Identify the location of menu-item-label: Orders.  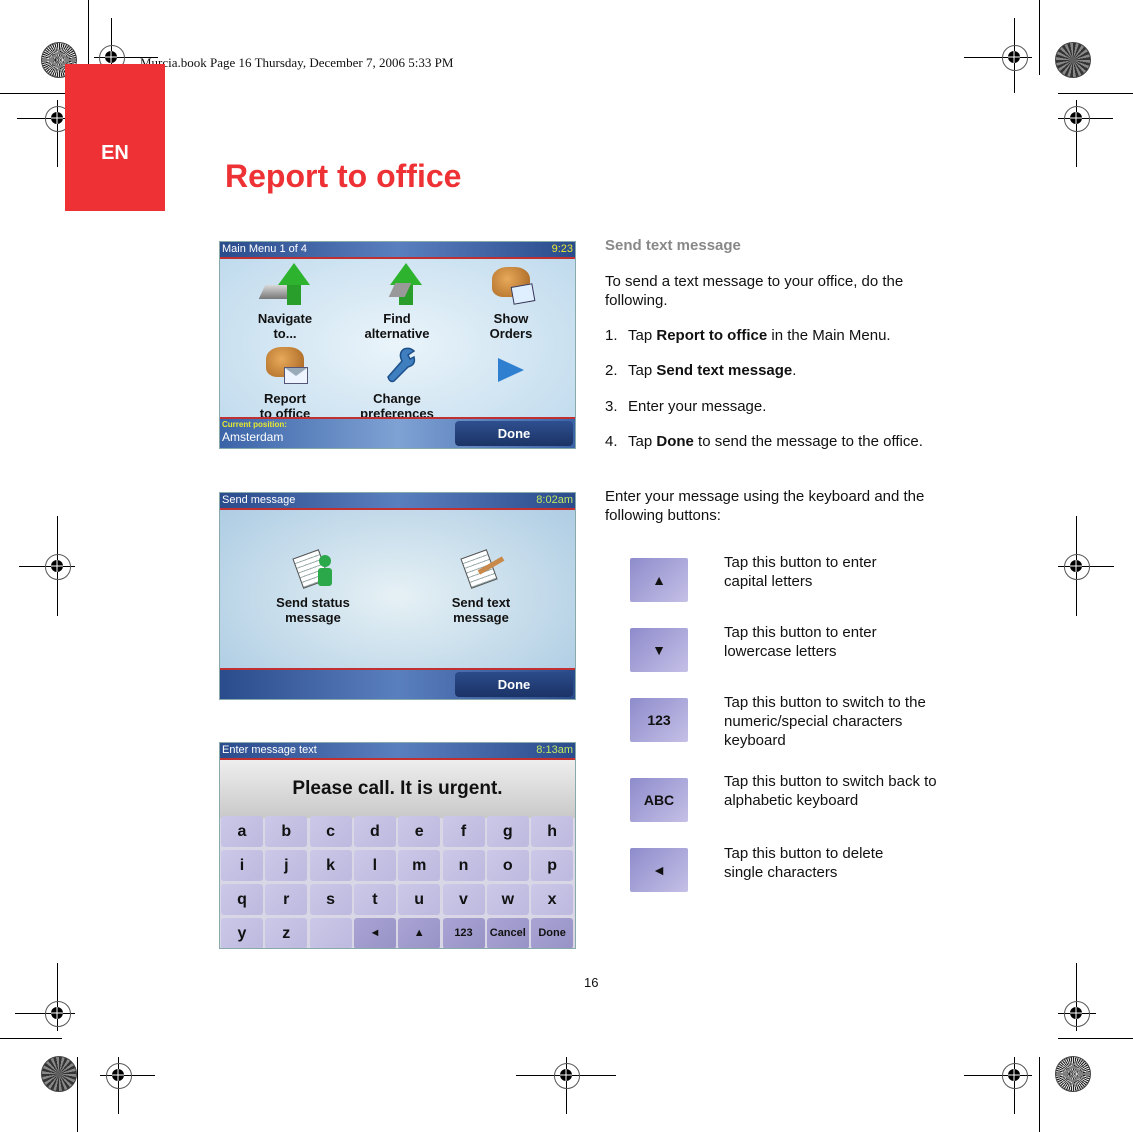
(511, 333).